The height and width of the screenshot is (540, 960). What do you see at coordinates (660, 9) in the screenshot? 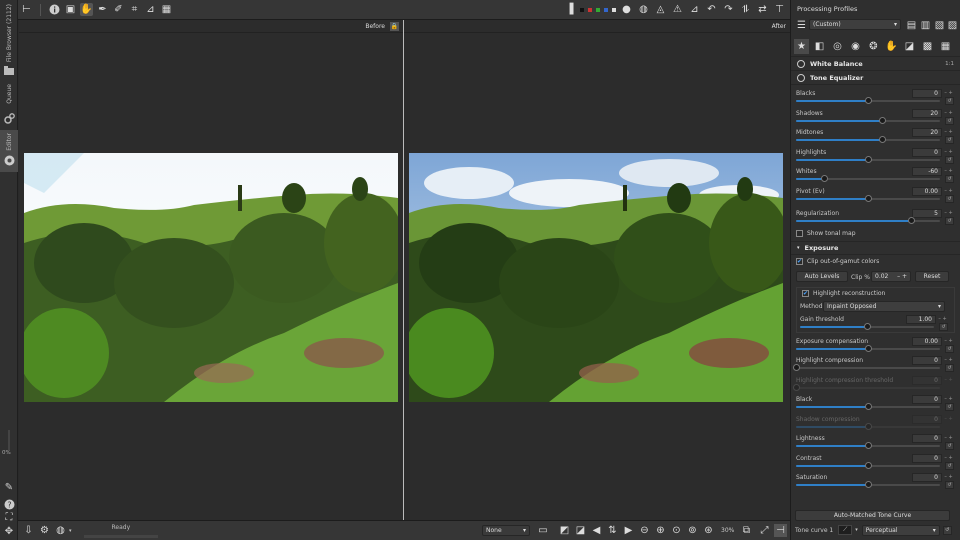
I see `clipped-highlights-icon: ◬` at bounding box center [660, 9].